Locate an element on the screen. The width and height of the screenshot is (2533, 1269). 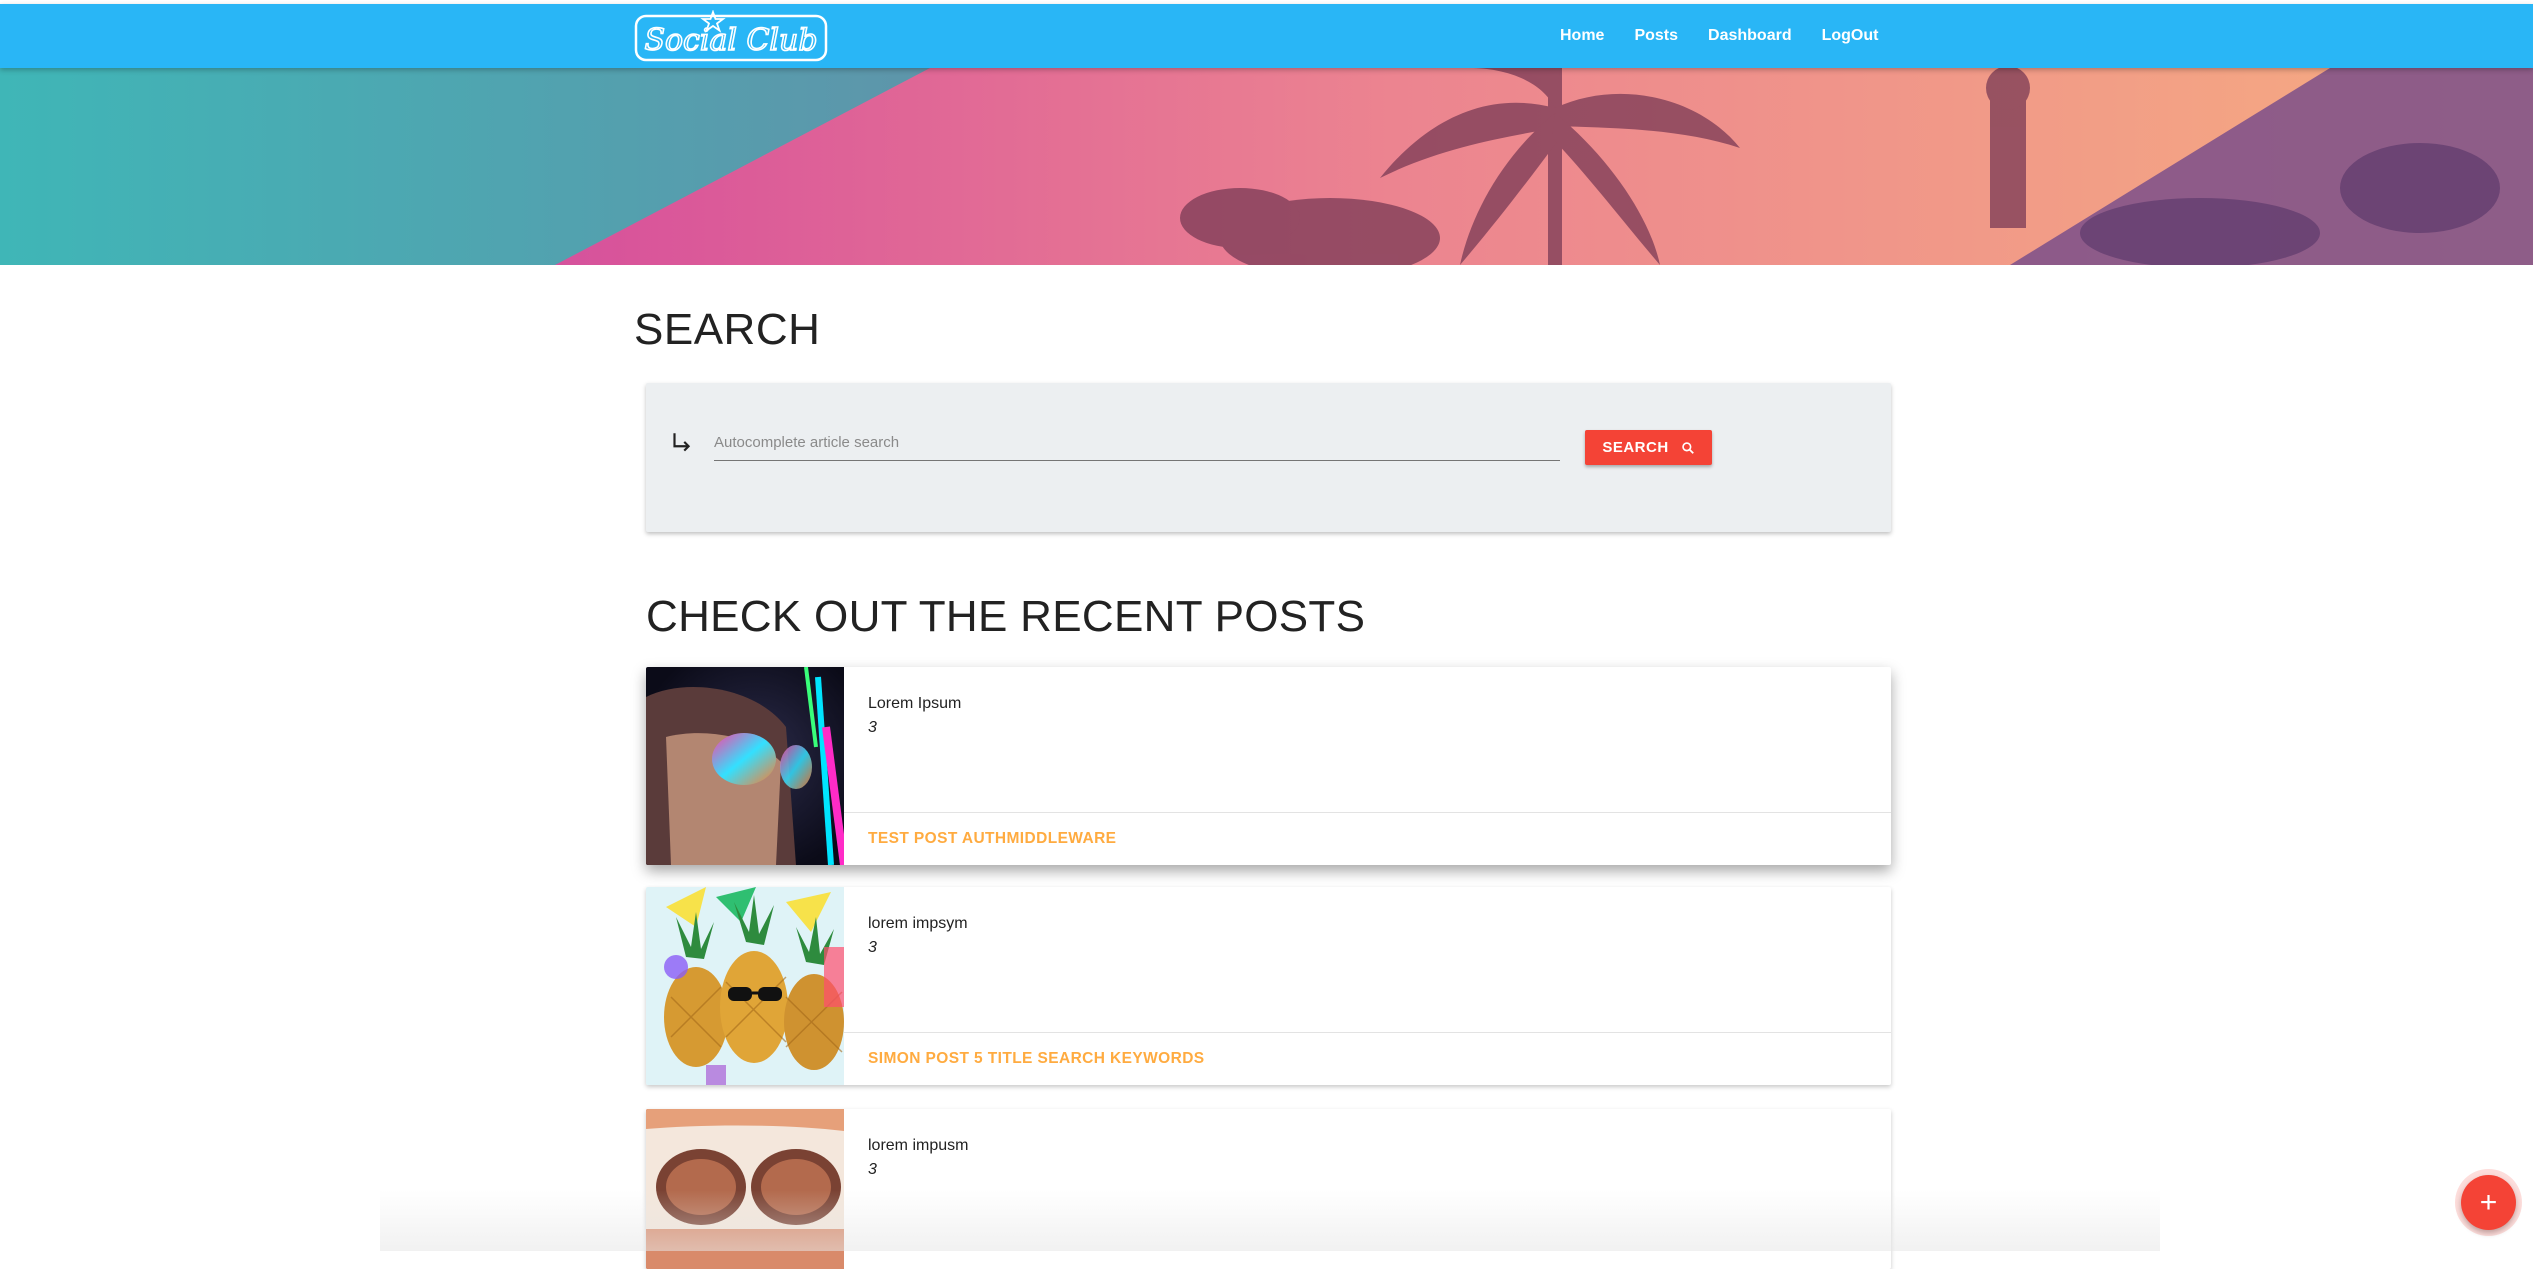
post-body: Lorem Ipsum 3 is located at coordinates (914, 716).